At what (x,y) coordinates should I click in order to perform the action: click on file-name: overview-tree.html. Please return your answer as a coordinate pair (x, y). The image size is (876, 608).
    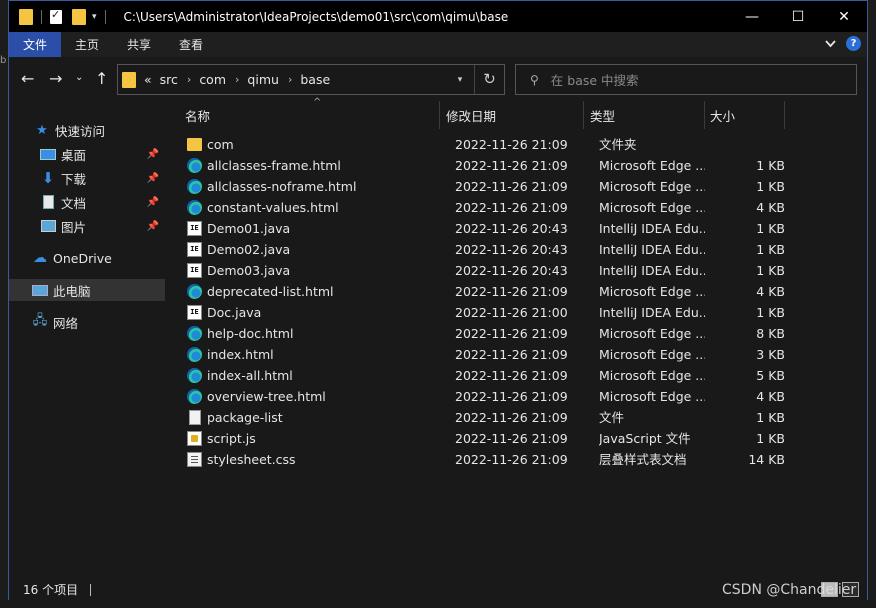
    Looking at the image, I should click on (266, 396).